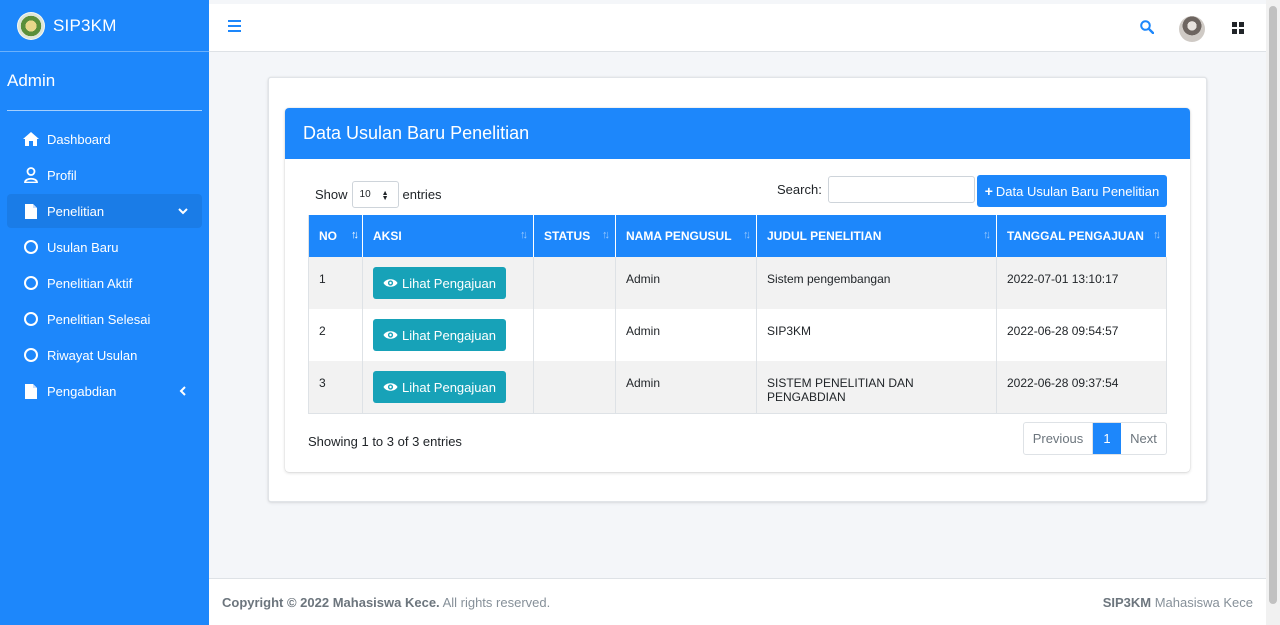 The image size is (1280, 625). What do you see at coordinates (799, 189) in the screenshot?
I see `search-label: Search:` at bounding box center [799, 189].